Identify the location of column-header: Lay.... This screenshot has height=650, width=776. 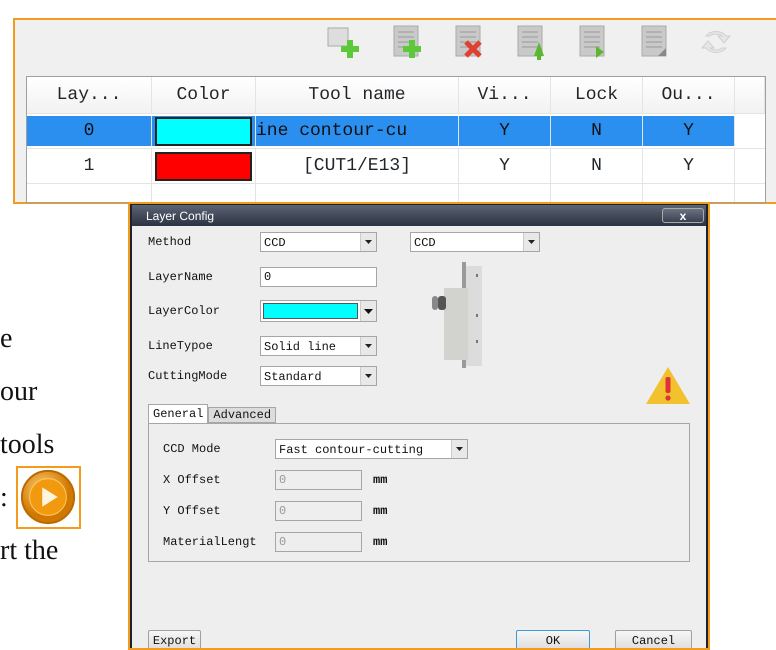
(89, 95).